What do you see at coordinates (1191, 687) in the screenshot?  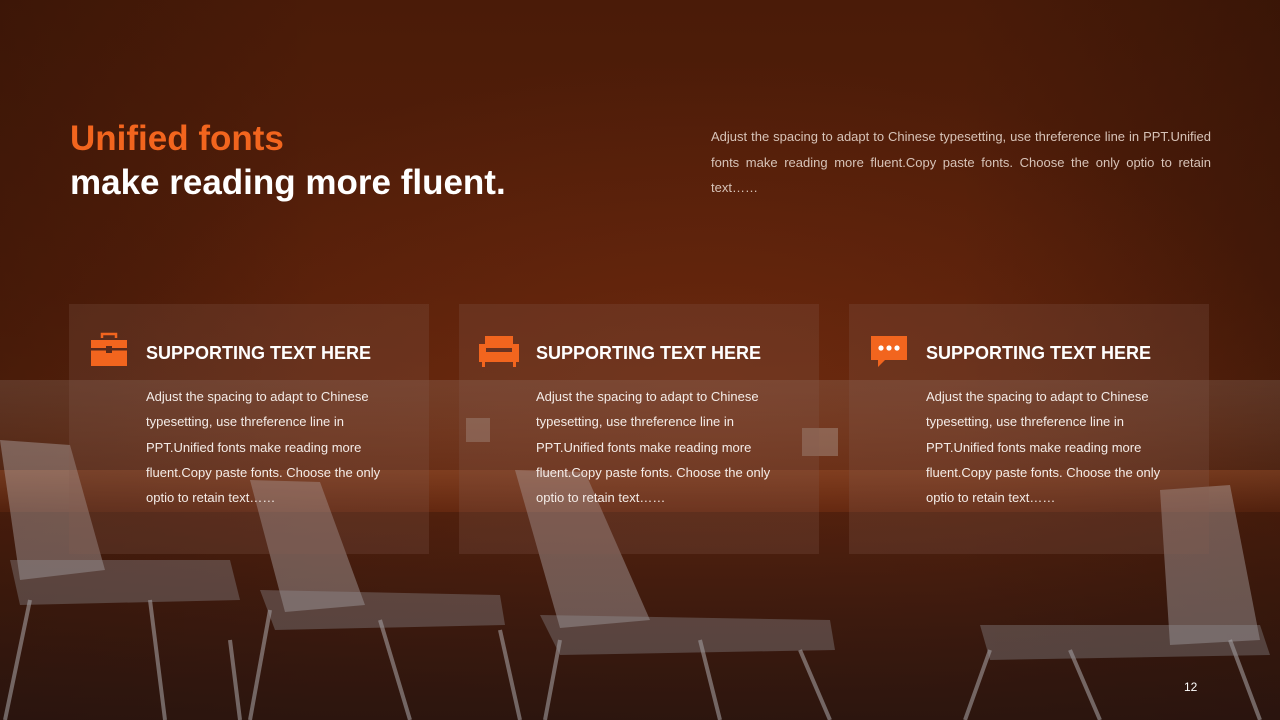 I see `page-number: 12` at bounding box center [1191, 687].